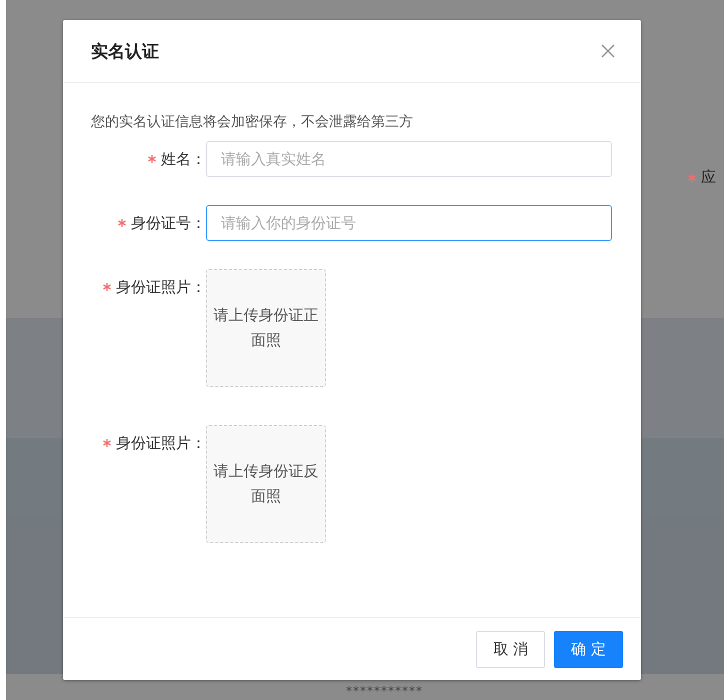  I want to click on upload-area: 请上传身份证正面照, so click(266, 328).